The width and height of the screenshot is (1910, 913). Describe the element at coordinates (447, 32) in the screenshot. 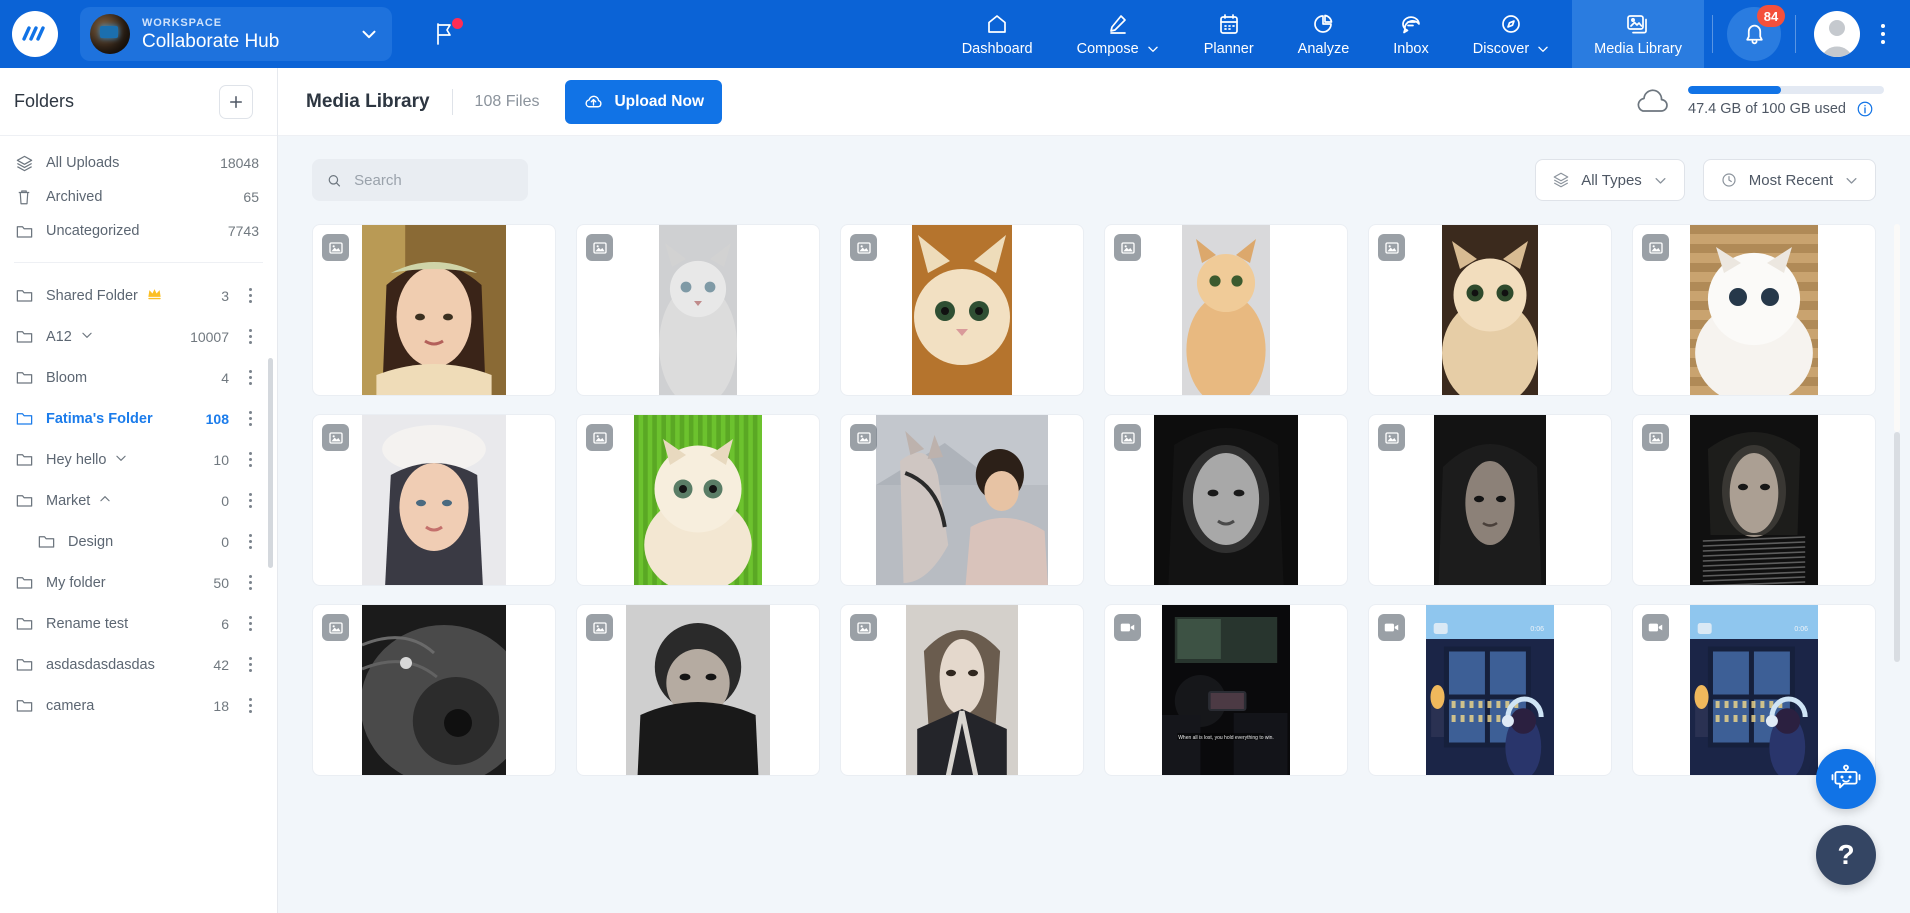

I see `flag-button` at that location.